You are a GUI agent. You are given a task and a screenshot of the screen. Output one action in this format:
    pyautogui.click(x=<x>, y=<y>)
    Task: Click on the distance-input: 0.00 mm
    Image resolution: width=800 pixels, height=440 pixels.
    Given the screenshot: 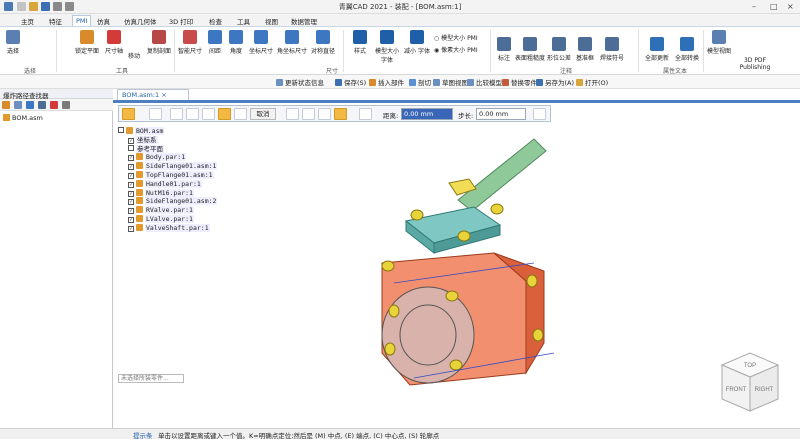 What is the action you would take?
    pyautogui.click(x=427, y=114)
    